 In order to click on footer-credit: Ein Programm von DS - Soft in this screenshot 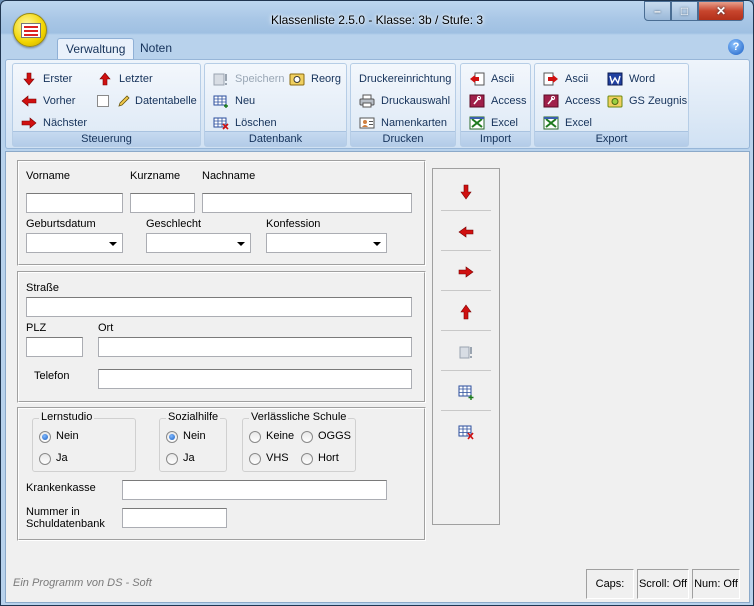, I will do `click(82, 583)`.